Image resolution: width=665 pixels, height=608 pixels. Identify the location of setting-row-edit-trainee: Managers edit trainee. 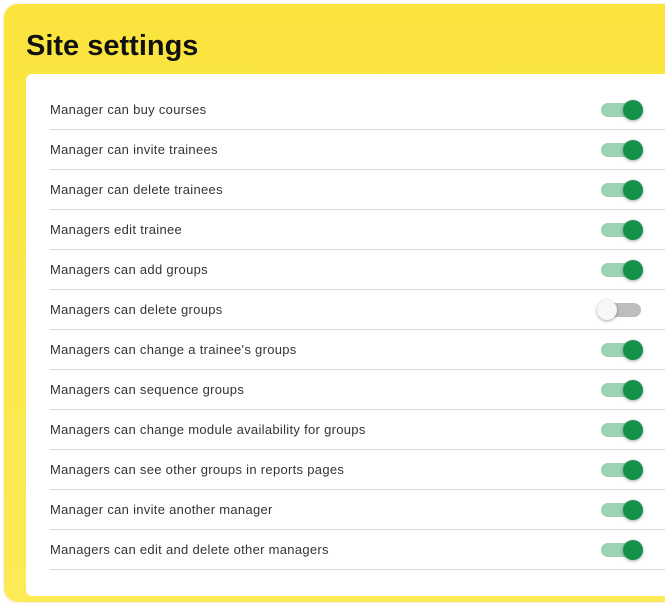
(357, 230).